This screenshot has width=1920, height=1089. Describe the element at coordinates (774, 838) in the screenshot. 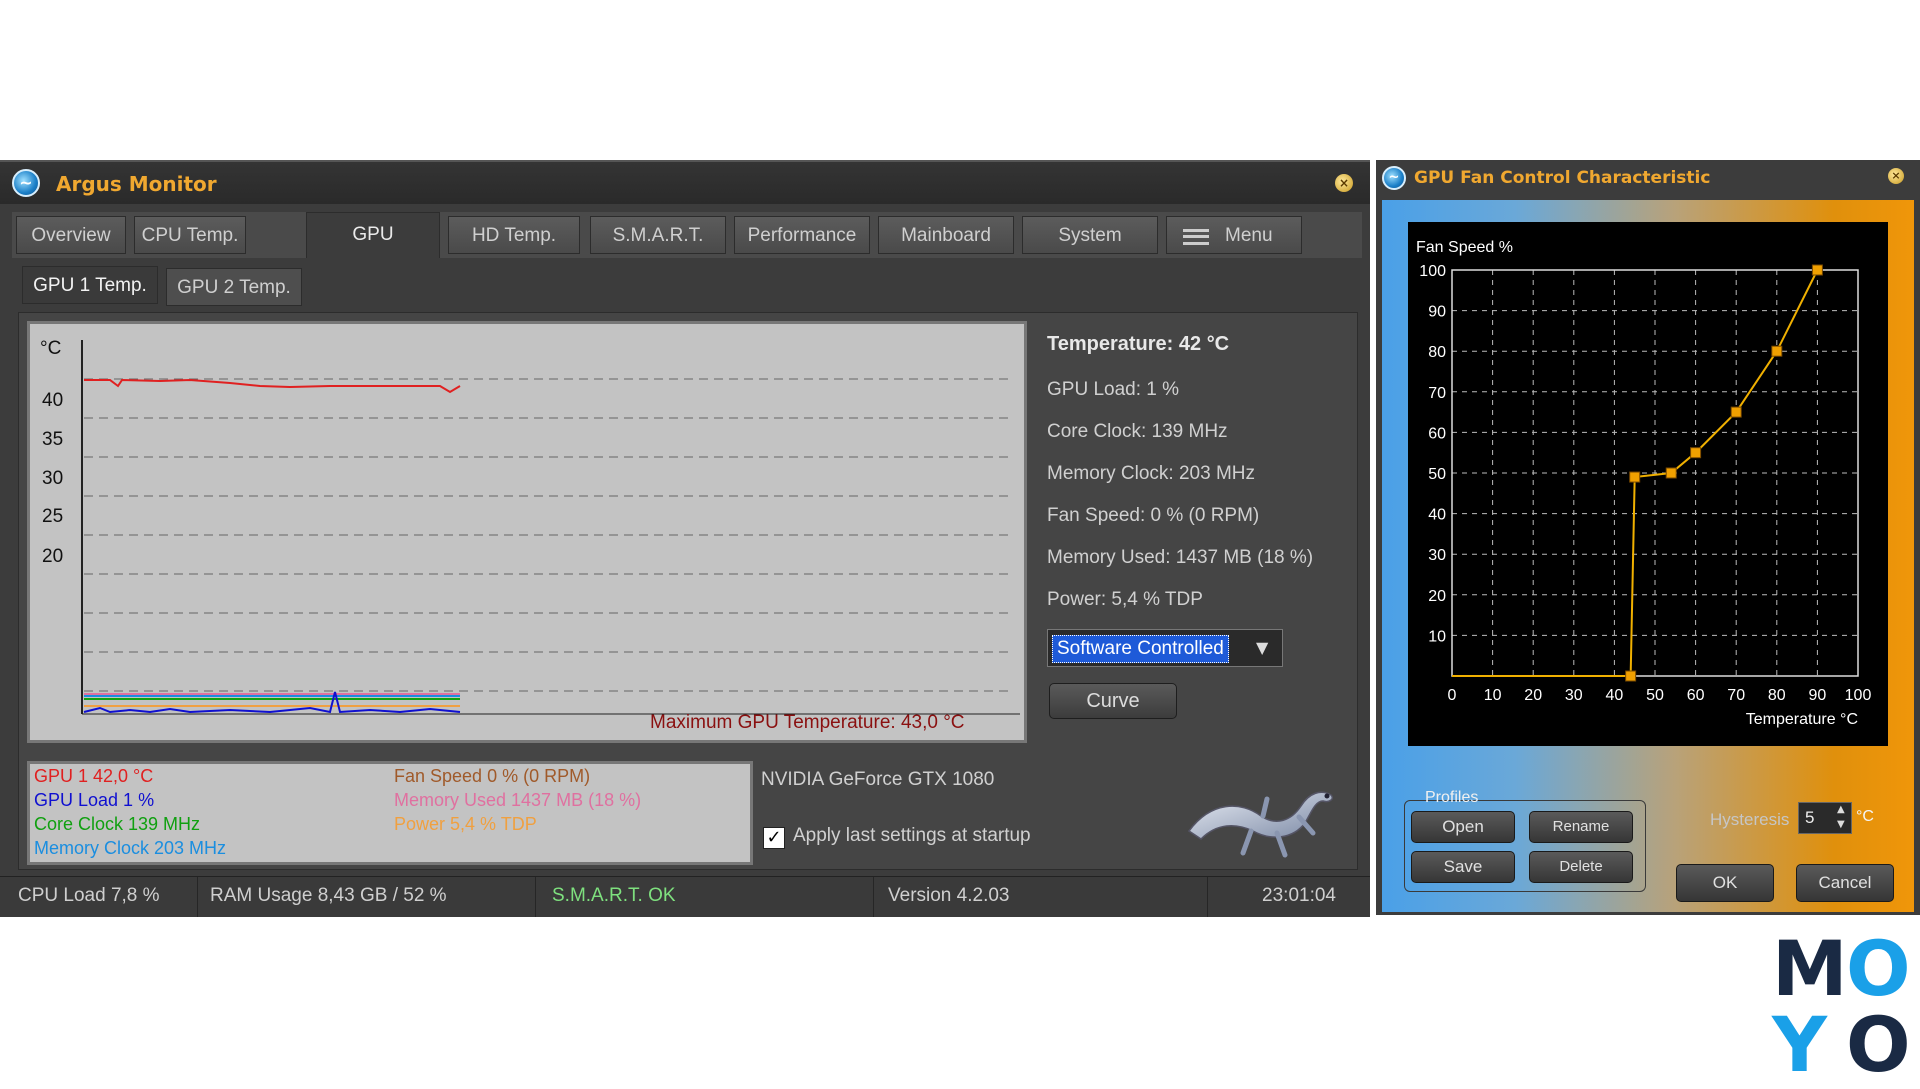

I see `apply-startup-checkbox: ✓` at that location.